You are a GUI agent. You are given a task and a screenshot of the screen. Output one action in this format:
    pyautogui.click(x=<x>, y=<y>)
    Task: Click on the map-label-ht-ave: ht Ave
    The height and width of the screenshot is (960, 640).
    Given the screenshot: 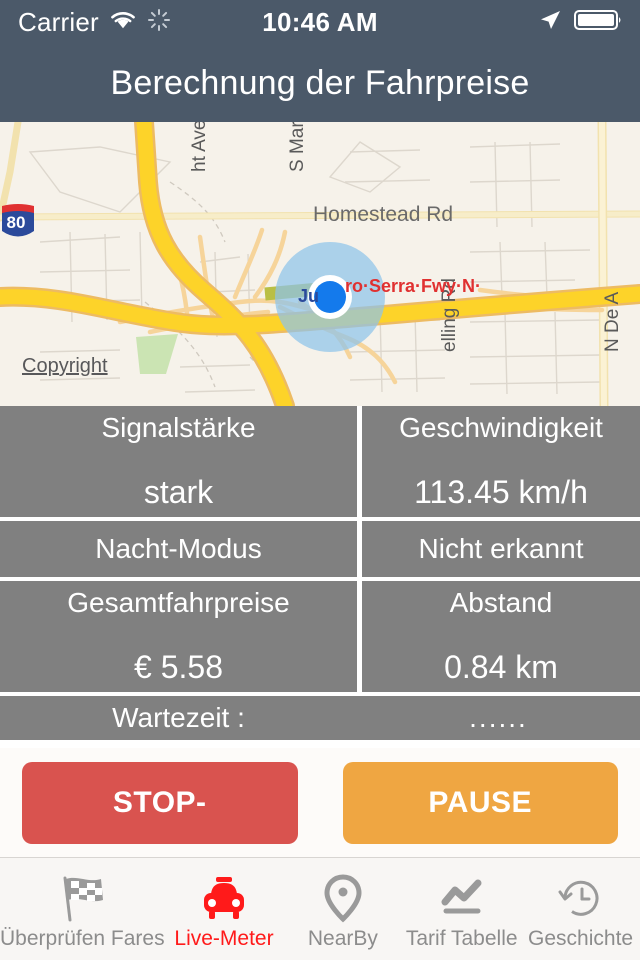 What is the action you would take?
    pyautogui.click(x=199, y=147)
    